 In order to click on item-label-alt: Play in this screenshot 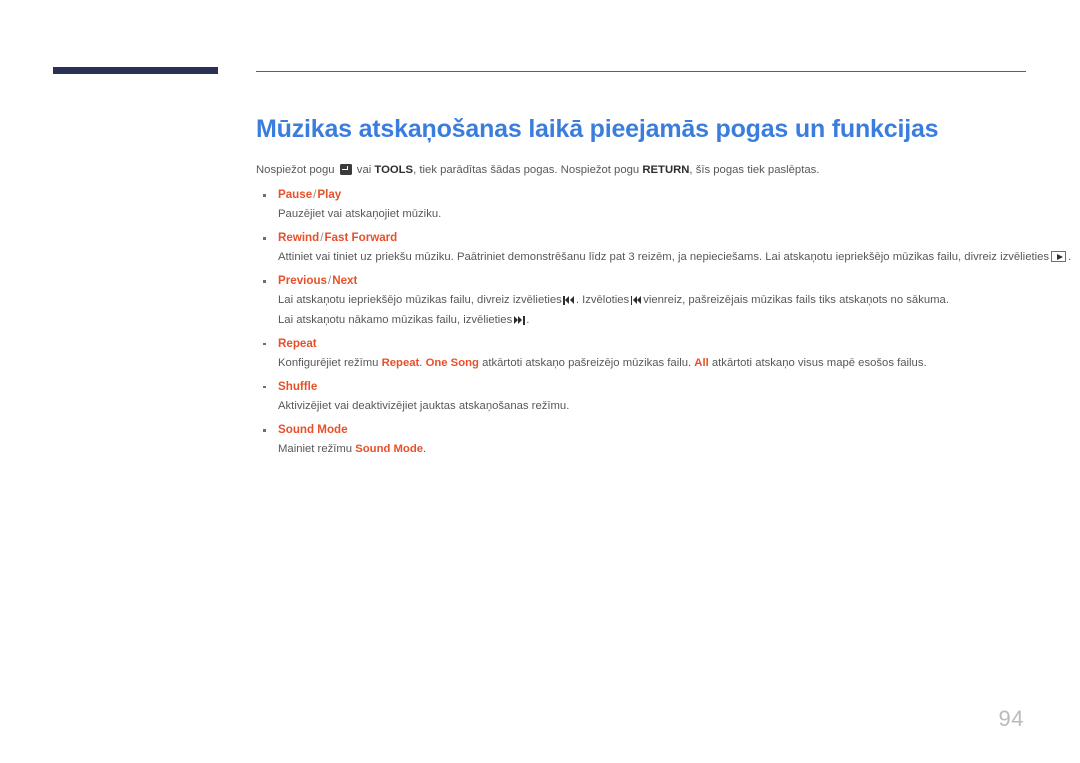, I will do `click(329, 195)`.